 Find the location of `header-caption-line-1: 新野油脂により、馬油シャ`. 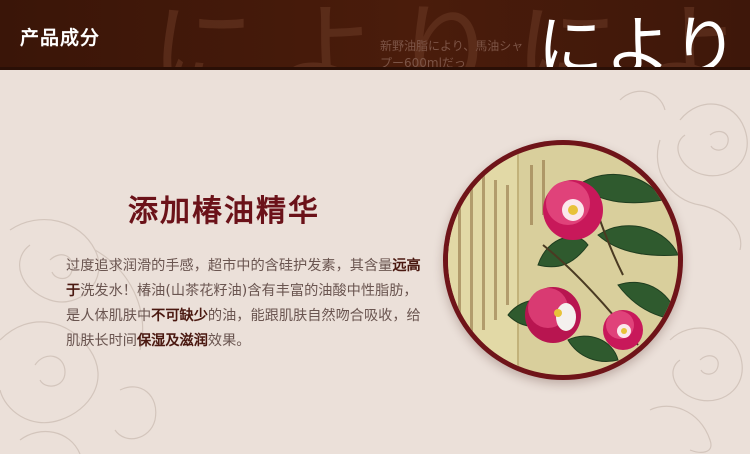

header-caption-line-1: 新野油脂により、馬油シャ is located at coordinates (452, 46).